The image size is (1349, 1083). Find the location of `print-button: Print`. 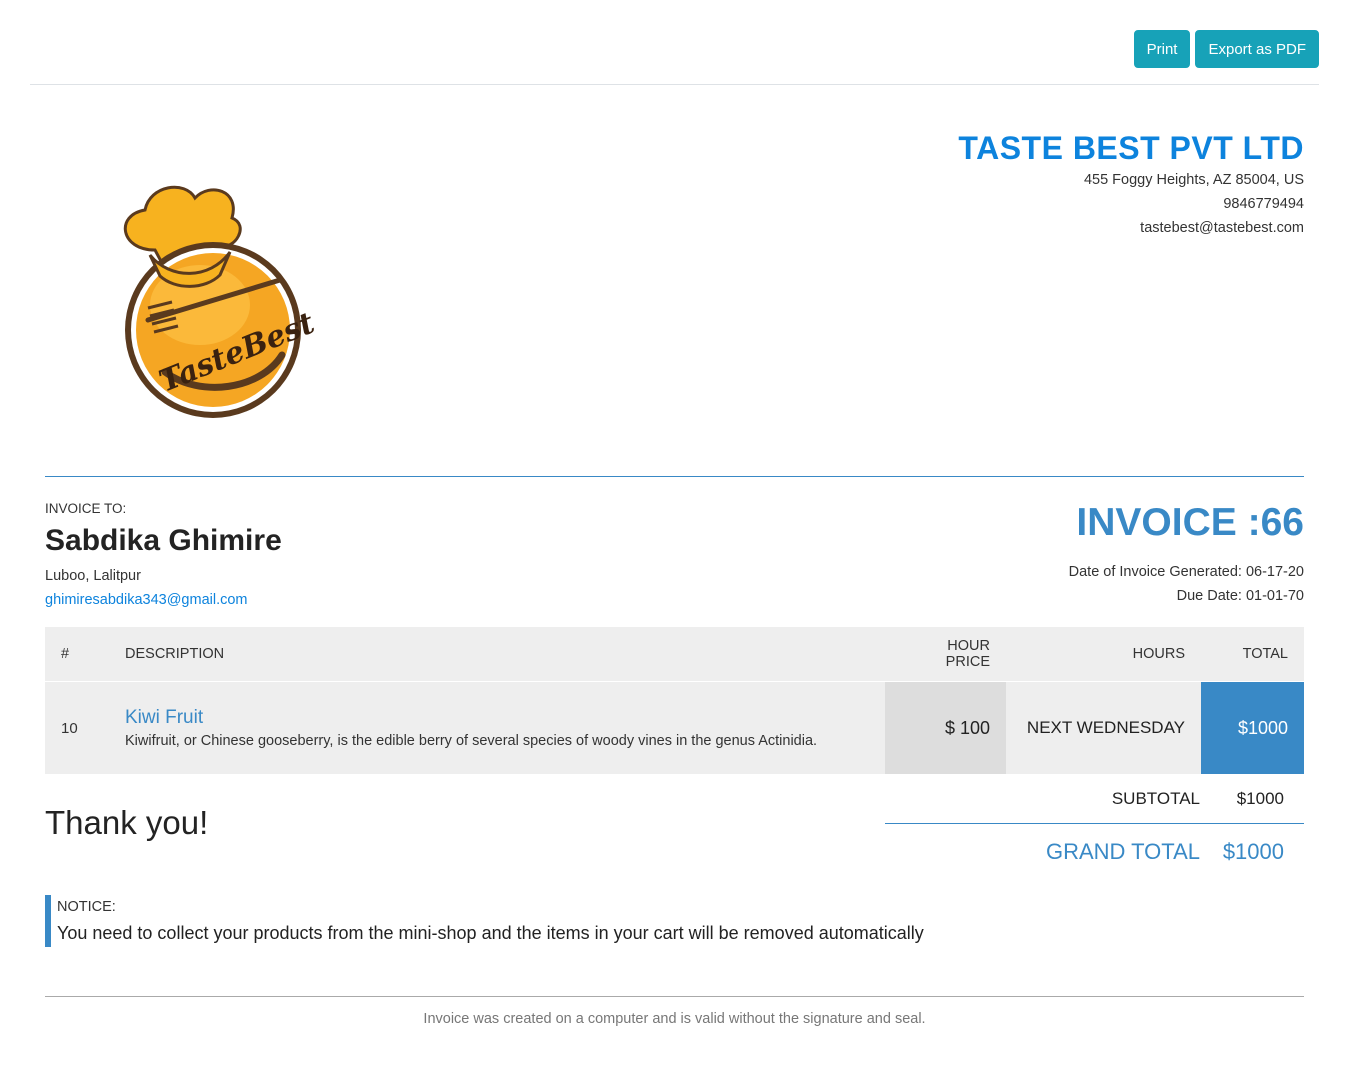

print-button: Print is located at coordinates (1162, 49).